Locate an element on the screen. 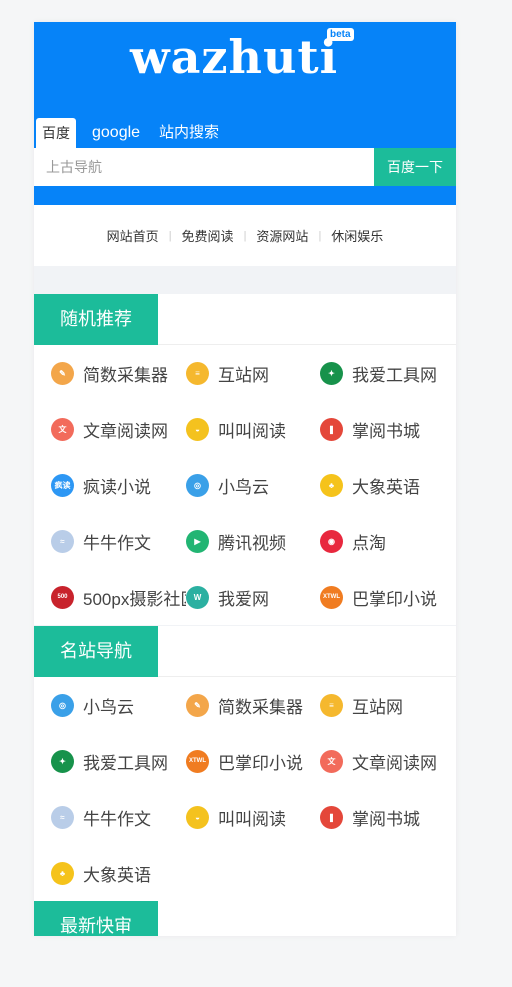 The width and height of the screenshot is (512, 987). top-nav: 网站首页 | 免费阅读 | 资源网站 | 休闲娱乐 is located at coordinates (245, 235).